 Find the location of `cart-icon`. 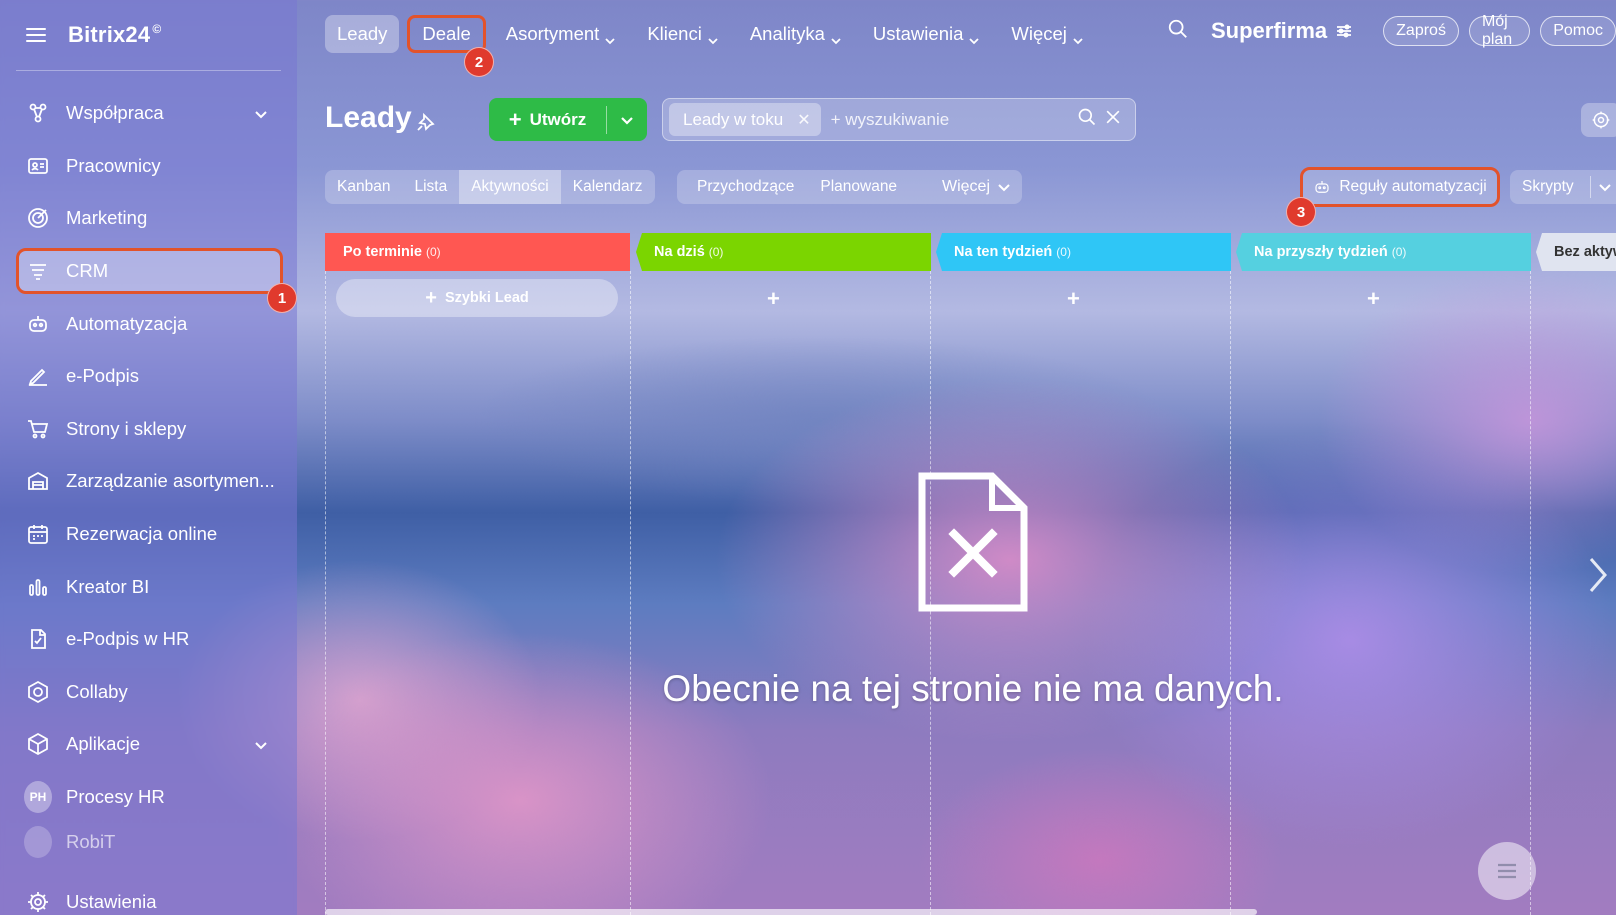

cart-icon is located at coordinates (38, 429).